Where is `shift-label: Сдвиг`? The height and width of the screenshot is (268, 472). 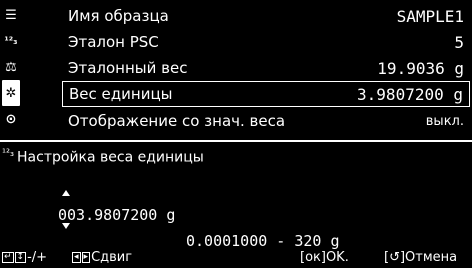 shift-label: Сдвиг is located at coordinates (112, 257).